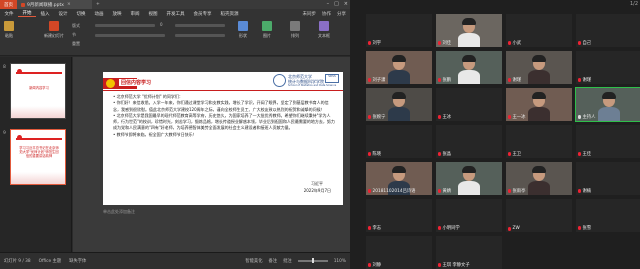  What do you see at coordinates (539, 141) in the screenshot?
I see `participant-tile: 王卫` at bounding box center [539, 141].